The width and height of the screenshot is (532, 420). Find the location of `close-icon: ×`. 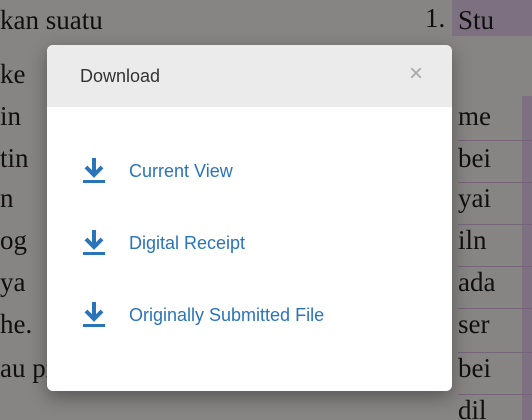

close-icon: × is located at coordinates (415, 73).